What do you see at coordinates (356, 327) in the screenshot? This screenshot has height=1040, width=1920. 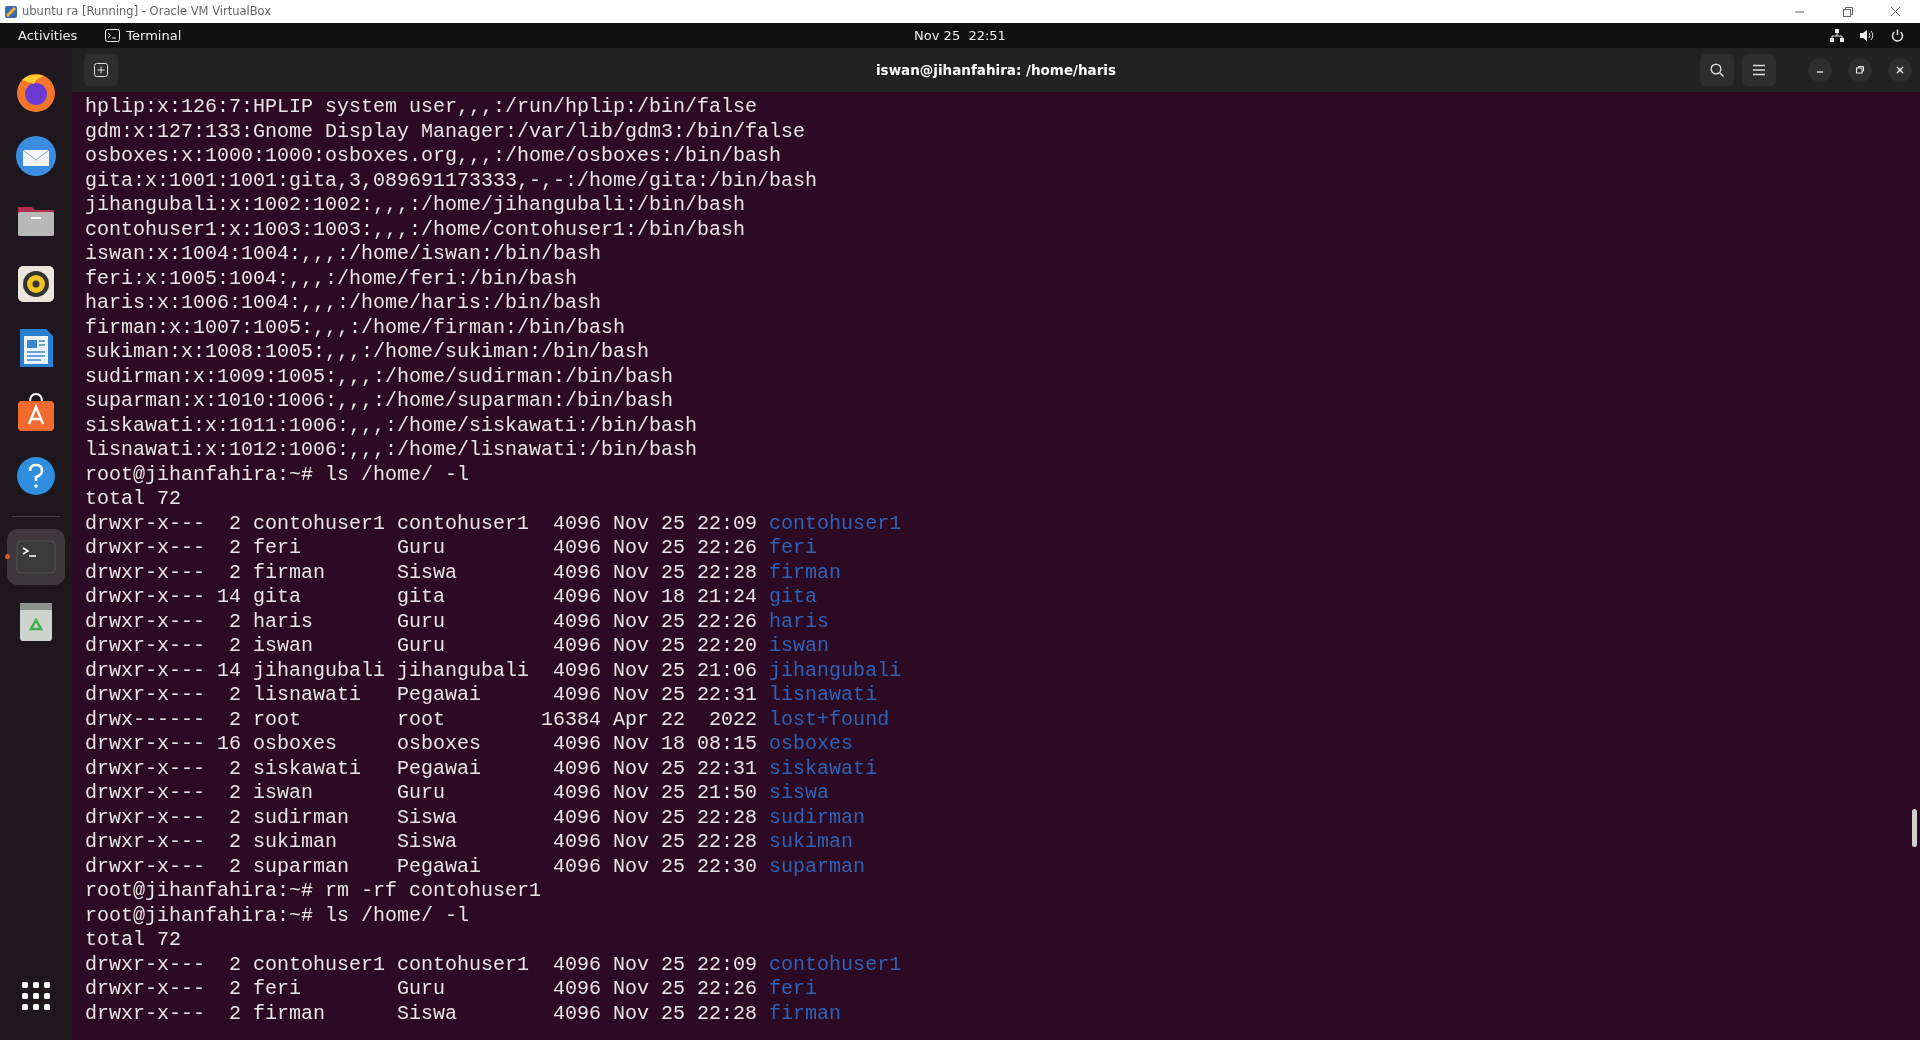 I see `terminal-line: firman:x:1007:1005:,,,:/home/firman:/bin/bash` at bounding box center [356, 327].